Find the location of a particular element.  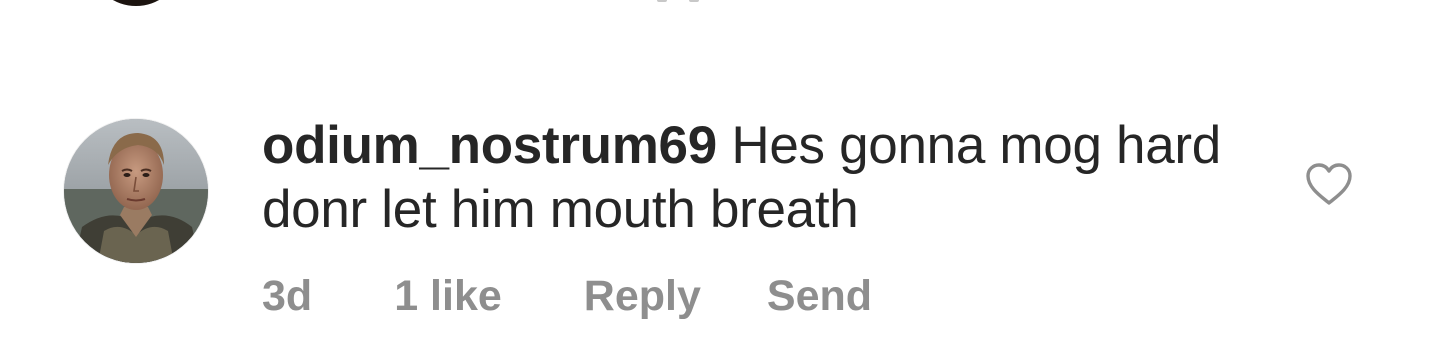

comment-meta-row: 3d 1 like Reply Send is located at coordinates (567, 296).